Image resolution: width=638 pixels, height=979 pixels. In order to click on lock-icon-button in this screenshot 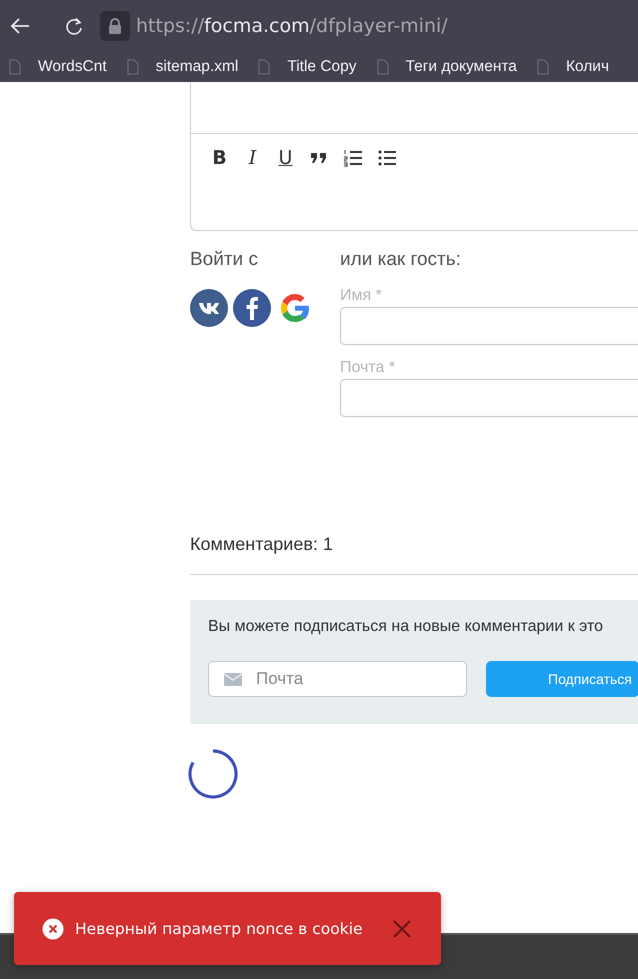, I will do `click(115, 26)`.